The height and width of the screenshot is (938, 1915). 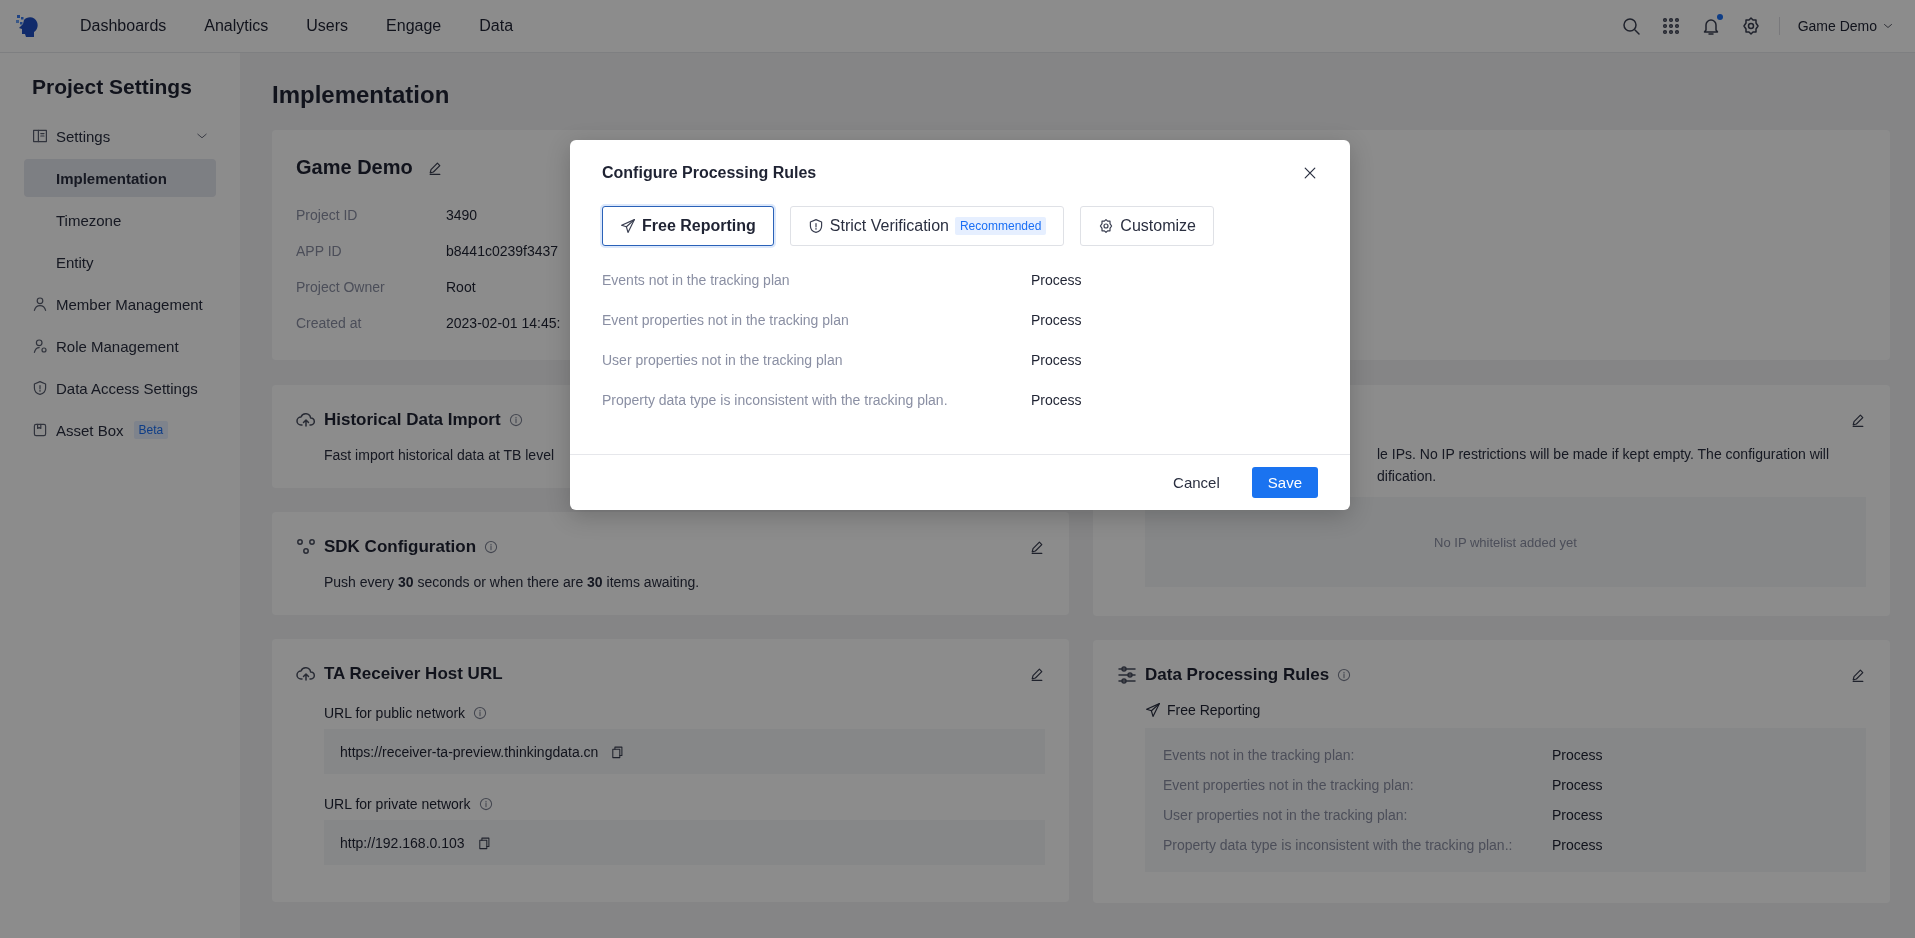 I want to click on nav-tab: Data, so click(x=496, y=26).